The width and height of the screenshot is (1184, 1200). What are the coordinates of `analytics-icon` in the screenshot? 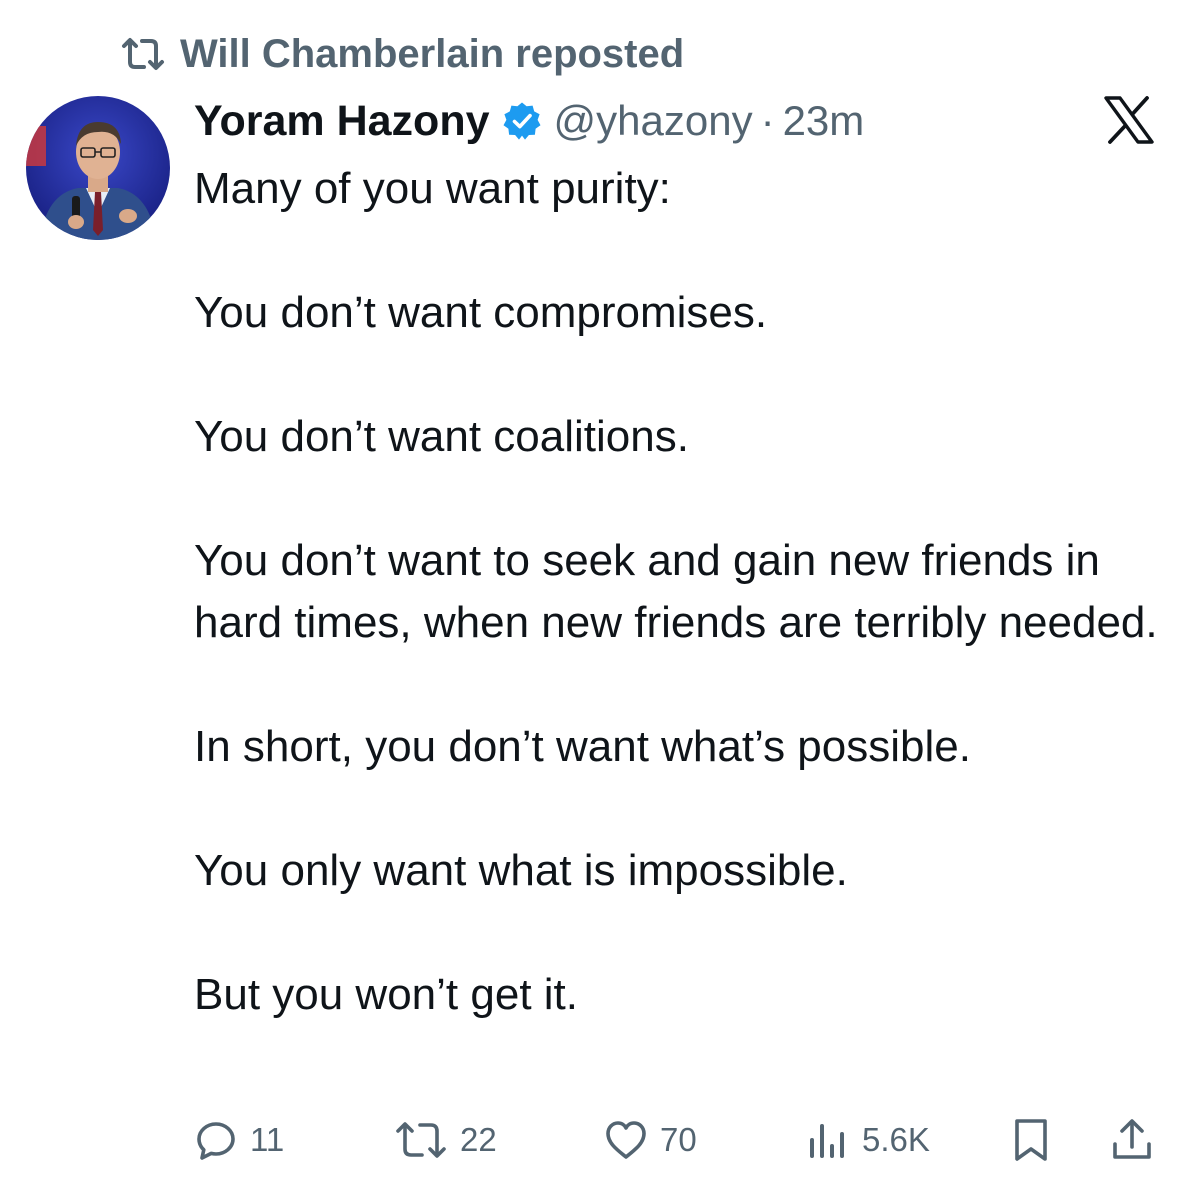 It's located at (828, 1140).